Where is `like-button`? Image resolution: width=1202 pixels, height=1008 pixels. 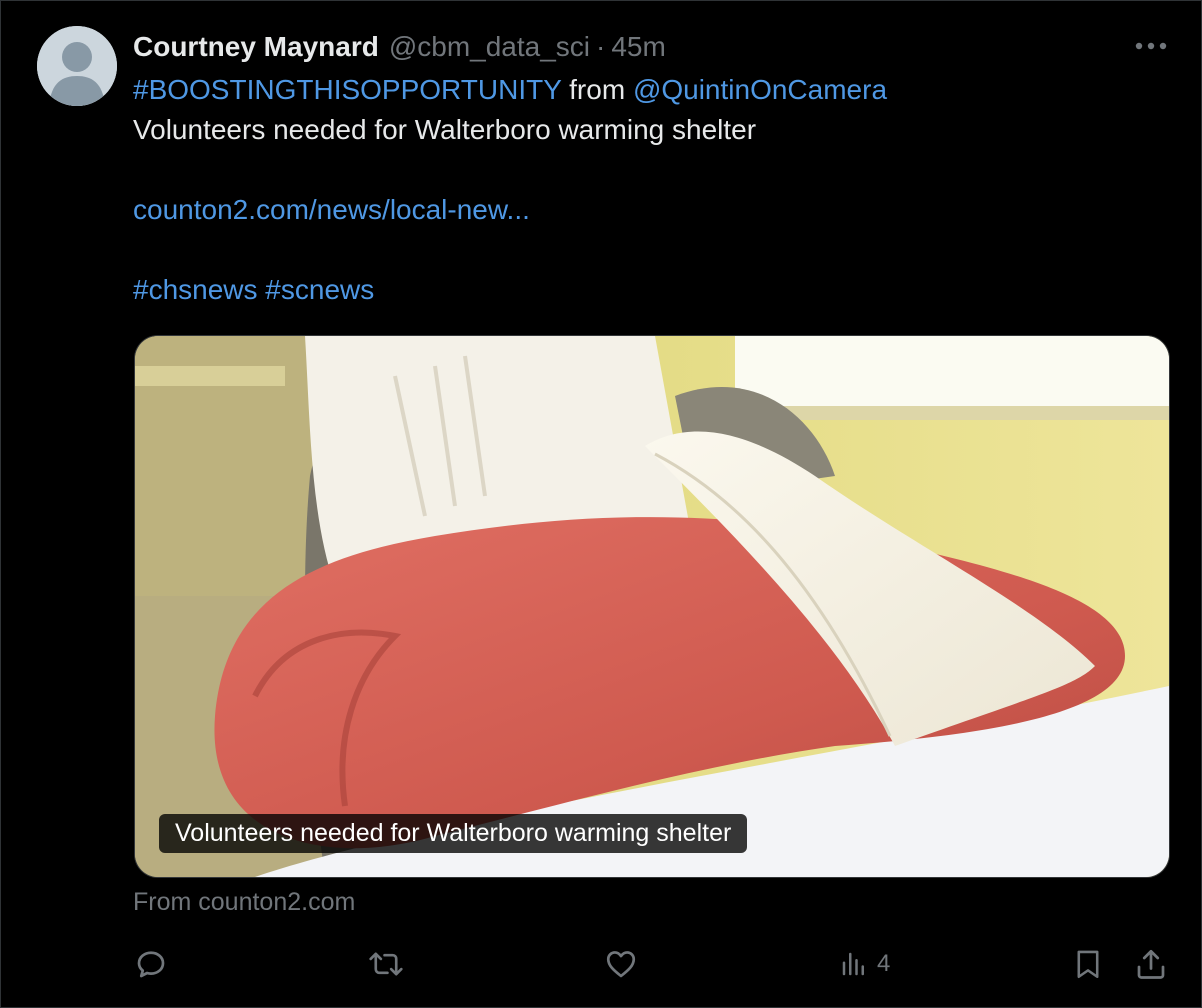
like-button is located at coordinates (621, 964).